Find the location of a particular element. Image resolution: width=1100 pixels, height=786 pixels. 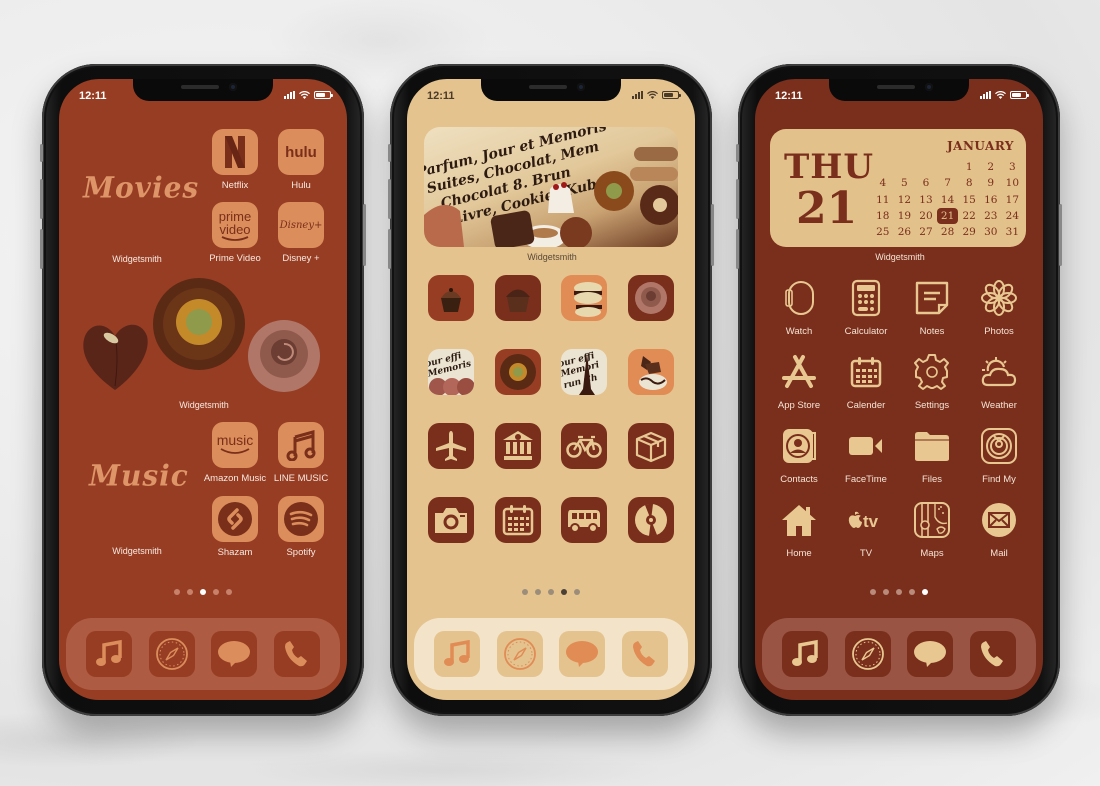

app-weather: Weather is located at coordinates (999, 380).